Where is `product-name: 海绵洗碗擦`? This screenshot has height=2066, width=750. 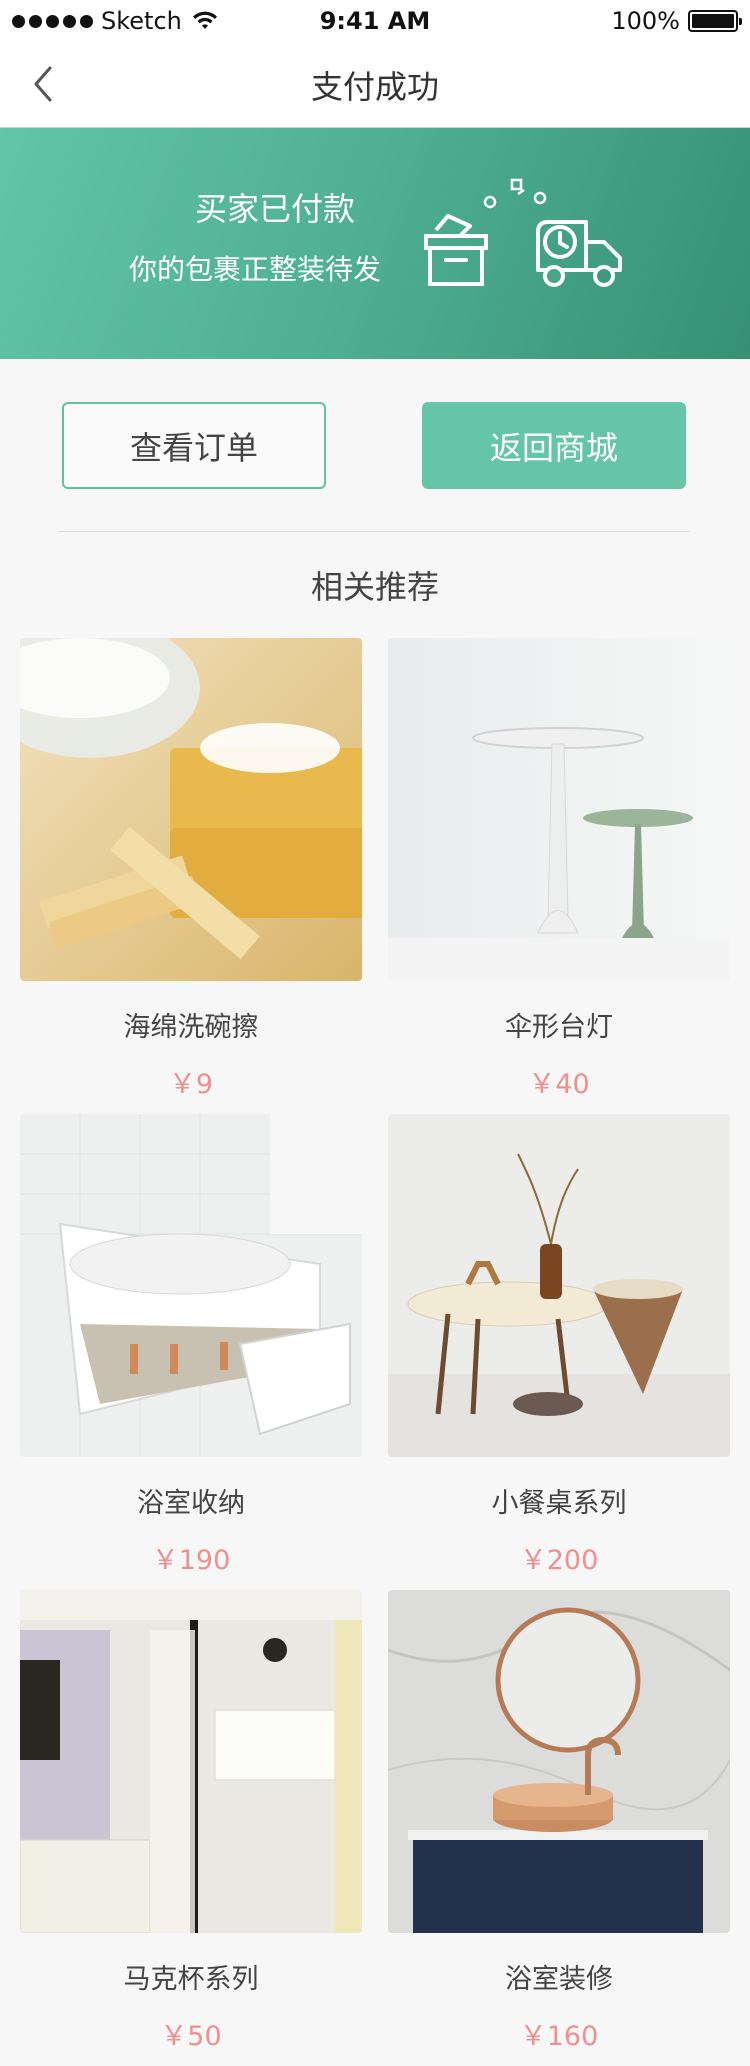 product-name: 海绵洗碗擦 is located at coordinates (191, 1027).